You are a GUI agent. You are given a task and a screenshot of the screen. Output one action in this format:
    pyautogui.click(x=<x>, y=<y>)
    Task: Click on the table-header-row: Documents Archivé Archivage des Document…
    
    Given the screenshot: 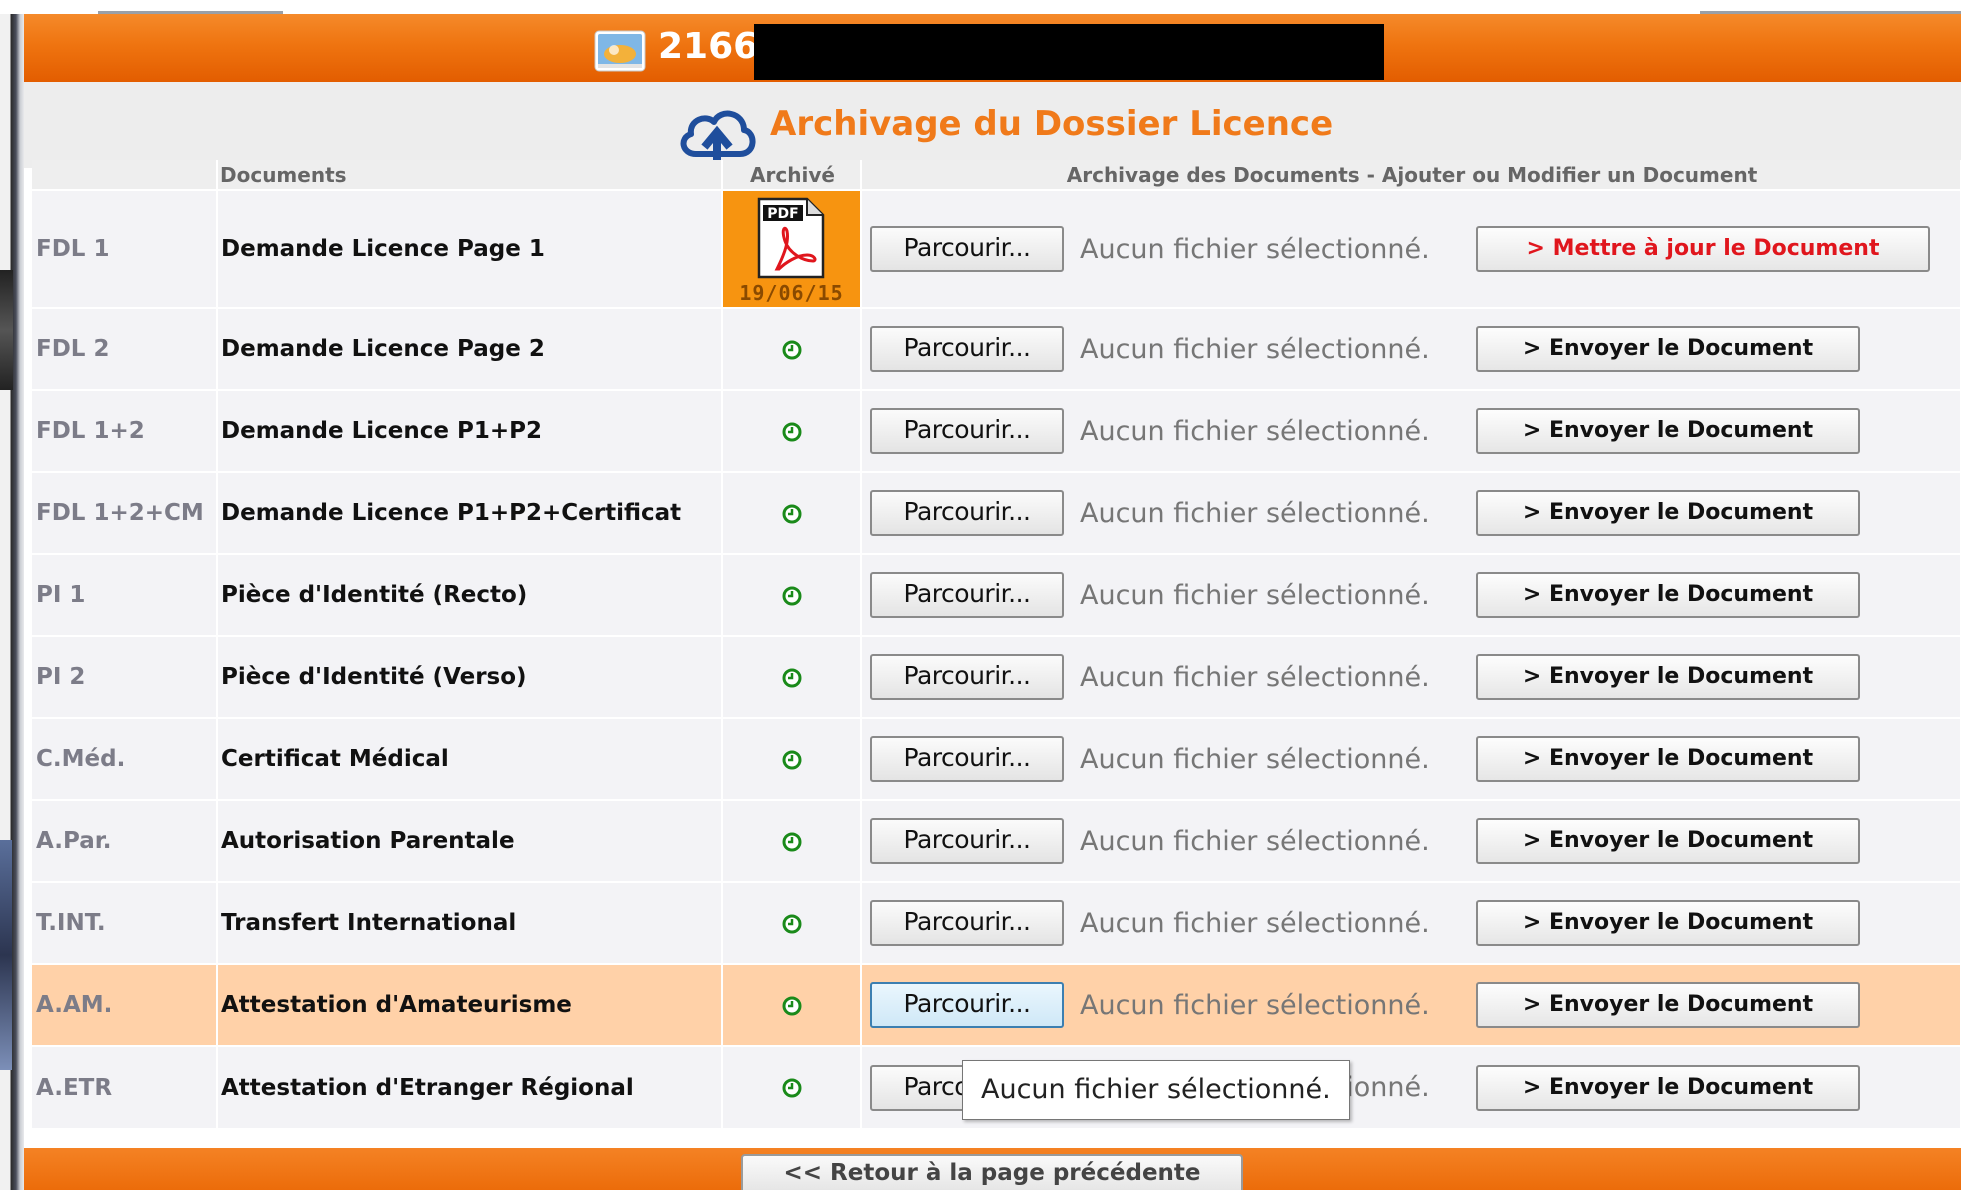 What is the action you would take?
    pyautogui.click(x=996, y=175)
    